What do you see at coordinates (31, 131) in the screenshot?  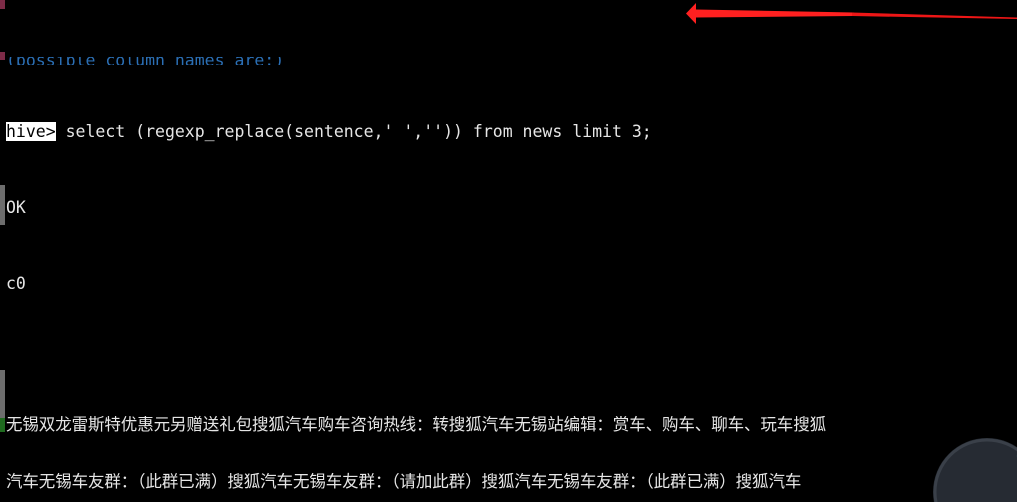 I see `hive-prompt: hive>` at bounding box center [31, 131].